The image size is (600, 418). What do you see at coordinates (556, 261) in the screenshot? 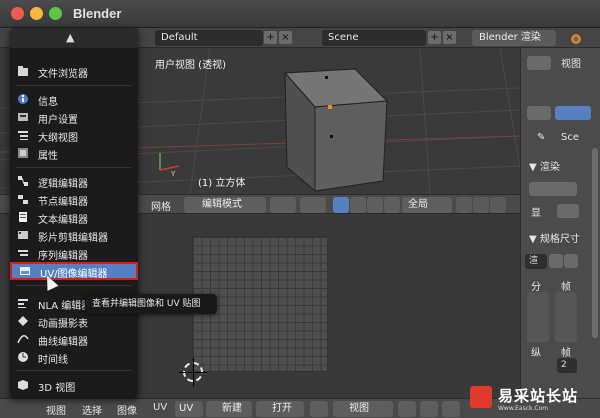
I see `preset-add-button` at bounding box center [556, 261].